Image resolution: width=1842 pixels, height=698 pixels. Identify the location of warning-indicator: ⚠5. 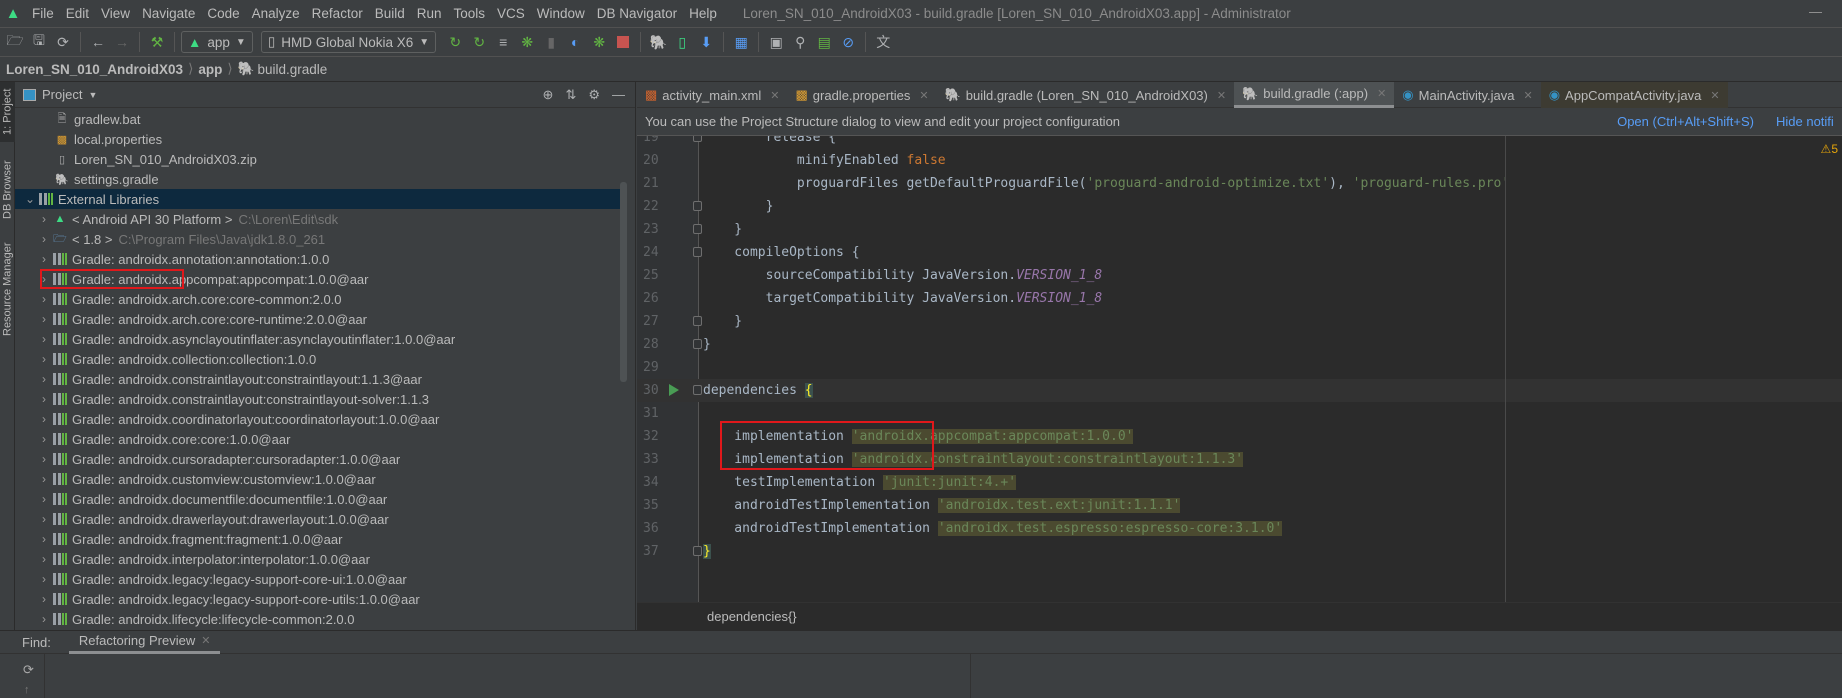
(1829, 149).